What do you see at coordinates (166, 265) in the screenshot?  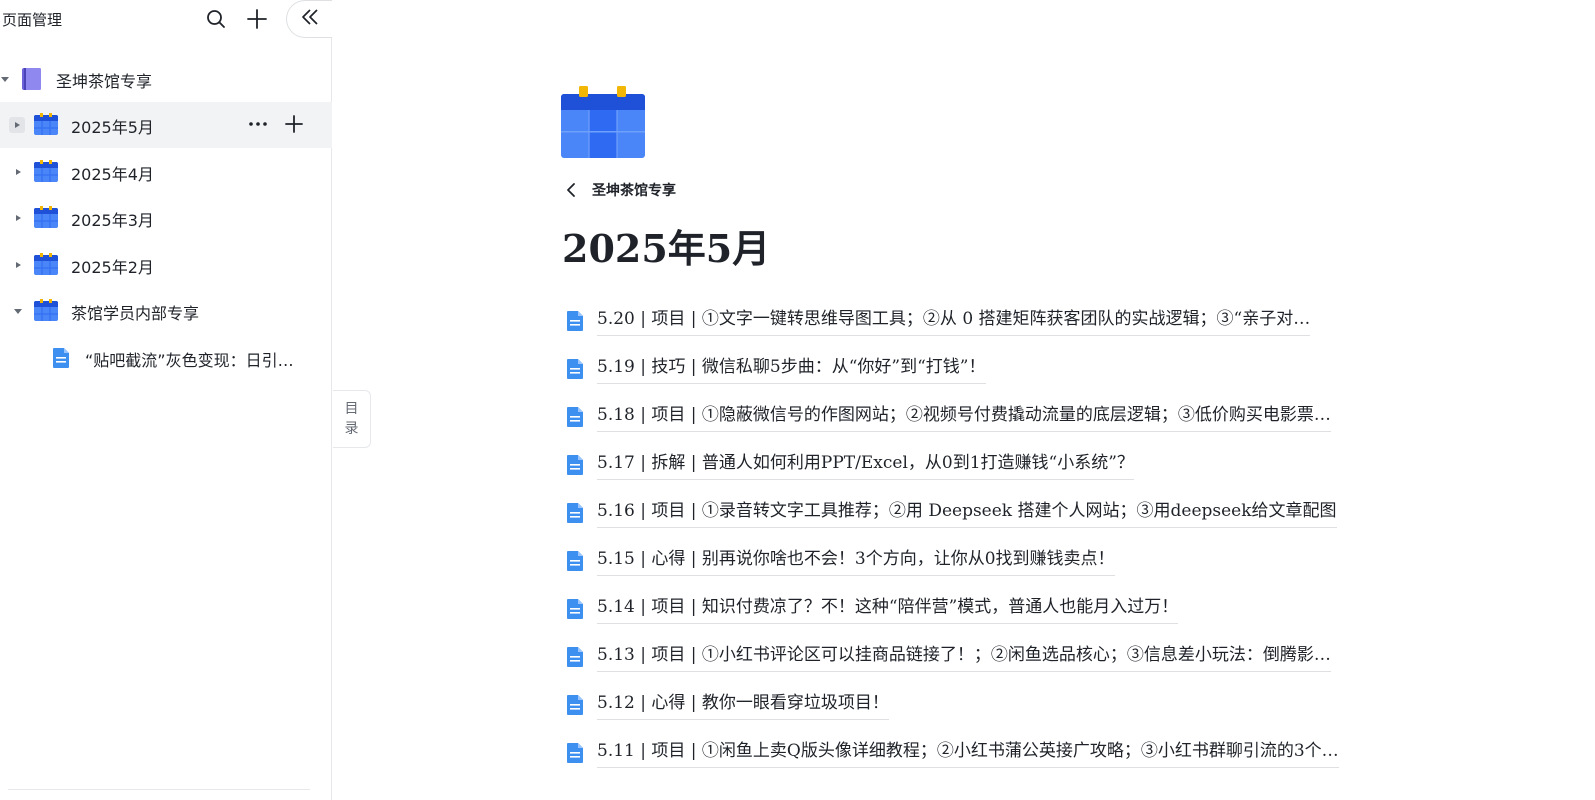 I see `sidebar-item-2025-02: 2025年2月` at bounding box center [166, 265].